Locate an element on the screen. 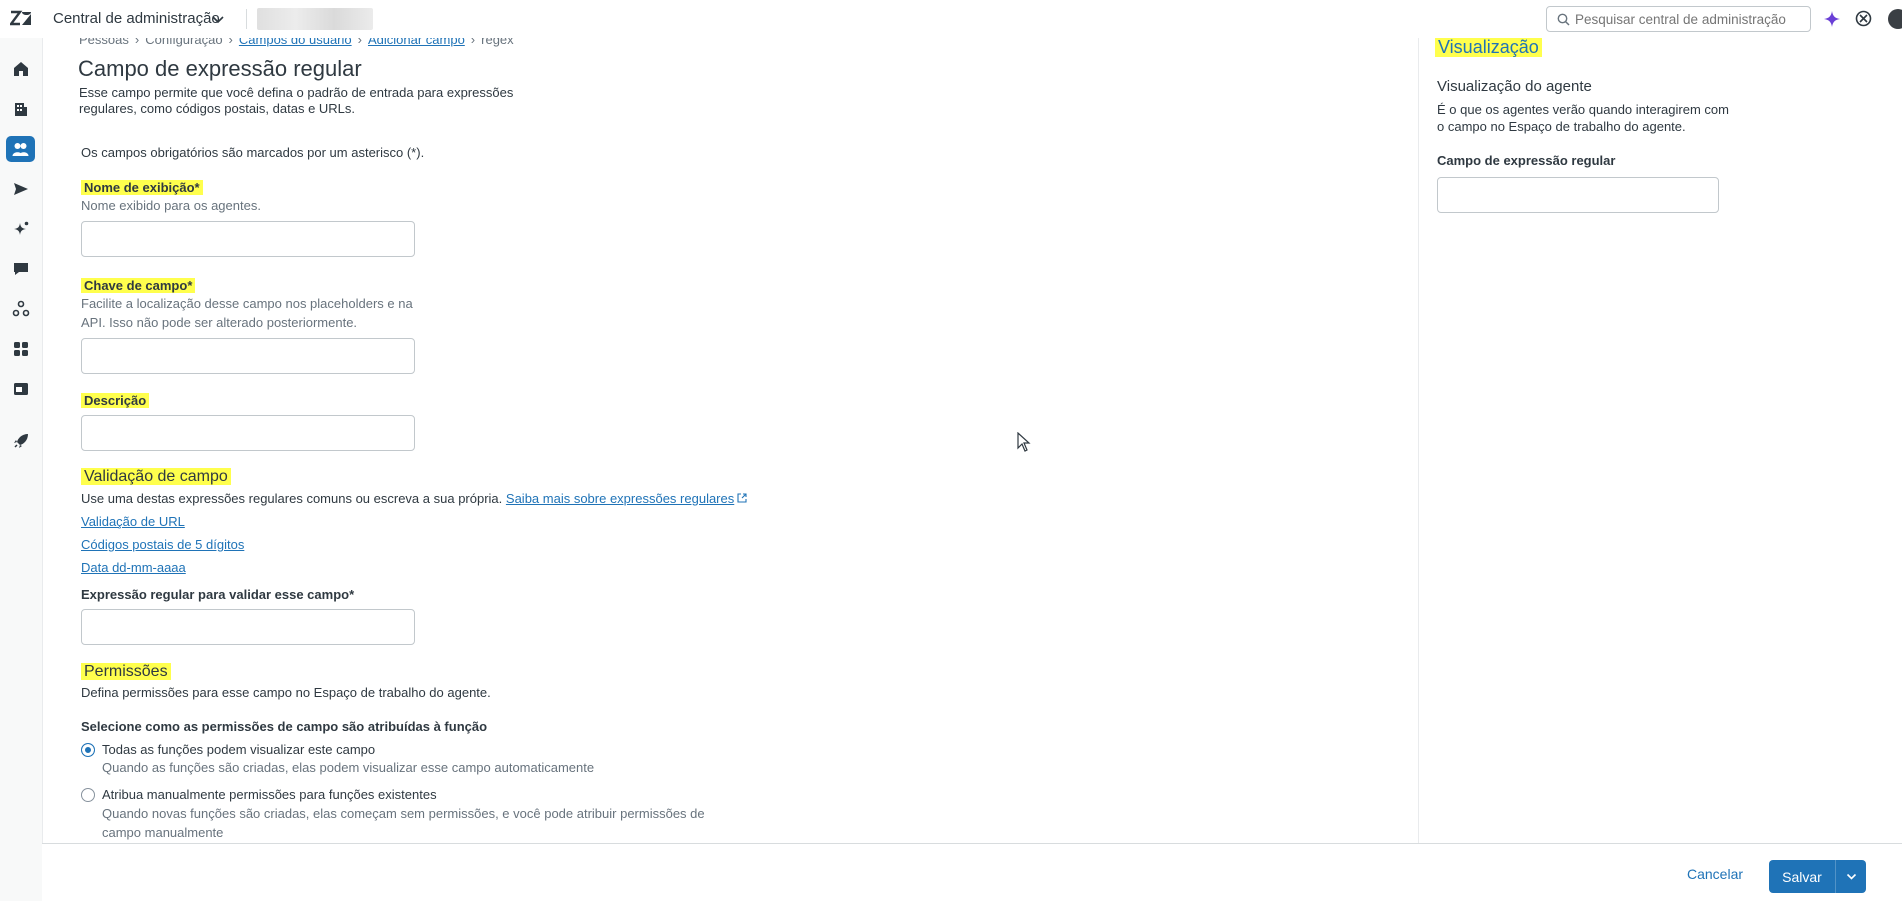 This screenshot has height=901, width=1902. search-box is located at coordinates (1678, 19).